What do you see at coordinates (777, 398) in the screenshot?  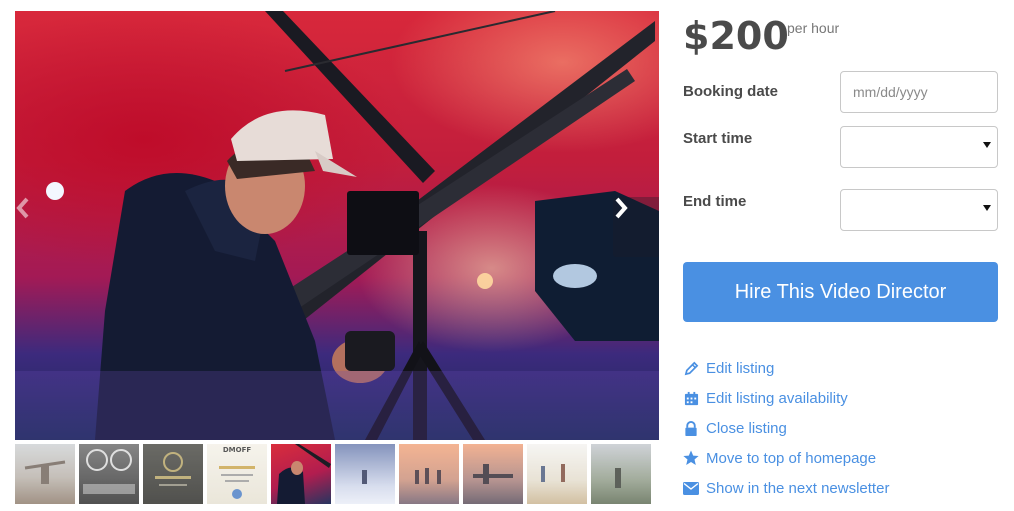 I see `edit-availability-label: Edit listing availability` at bounding box center [777, 398].